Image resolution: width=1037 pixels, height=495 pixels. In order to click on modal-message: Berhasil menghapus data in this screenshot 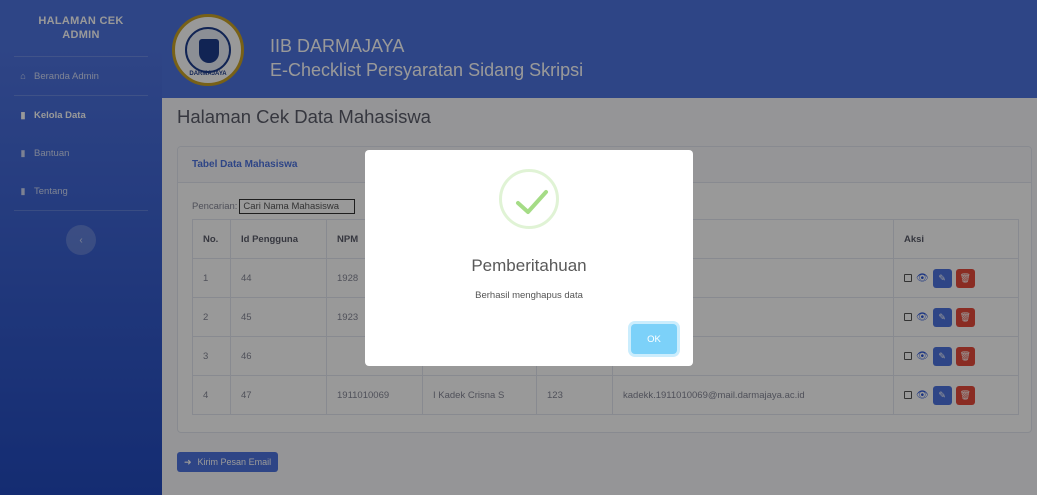, I will do `click(529, 295)`.